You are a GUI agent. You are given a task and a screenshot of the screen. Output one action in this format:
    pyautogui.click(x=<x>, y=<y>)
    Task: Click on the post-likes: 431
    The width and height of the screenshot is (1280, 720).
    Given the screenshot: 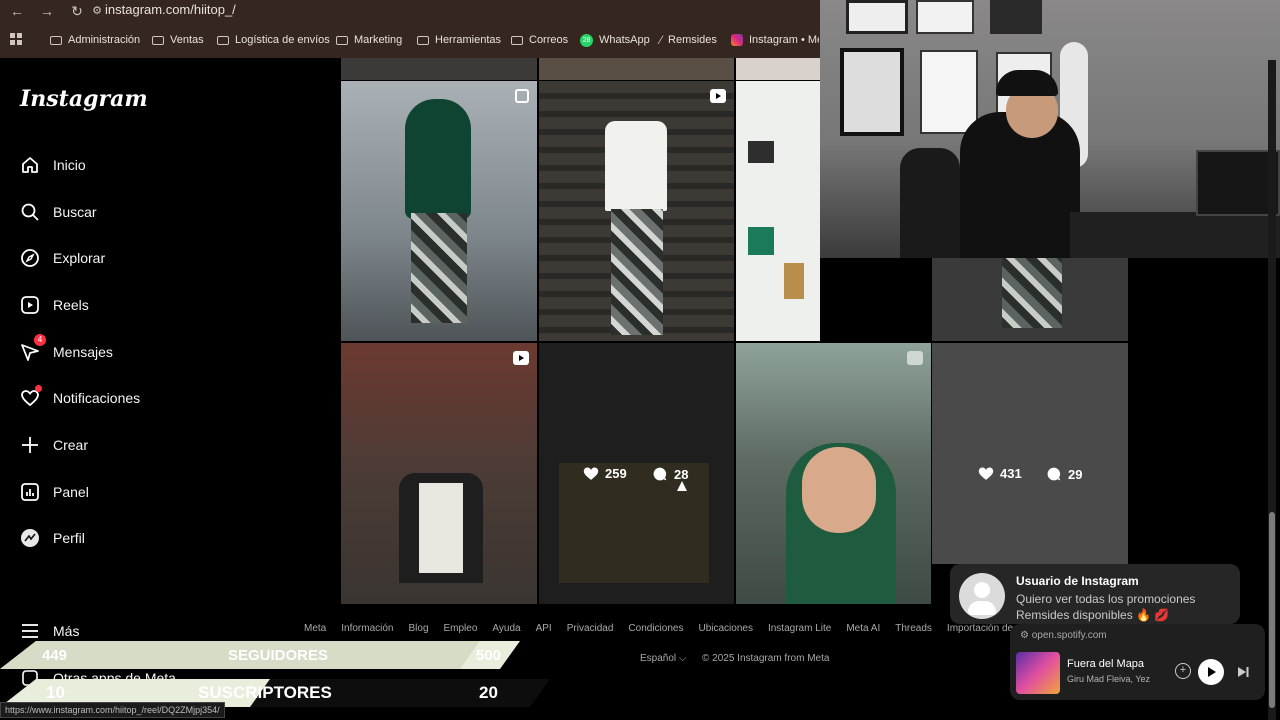 What is the action you would take?
    pyautogui.click(x=1000, y=473)
    